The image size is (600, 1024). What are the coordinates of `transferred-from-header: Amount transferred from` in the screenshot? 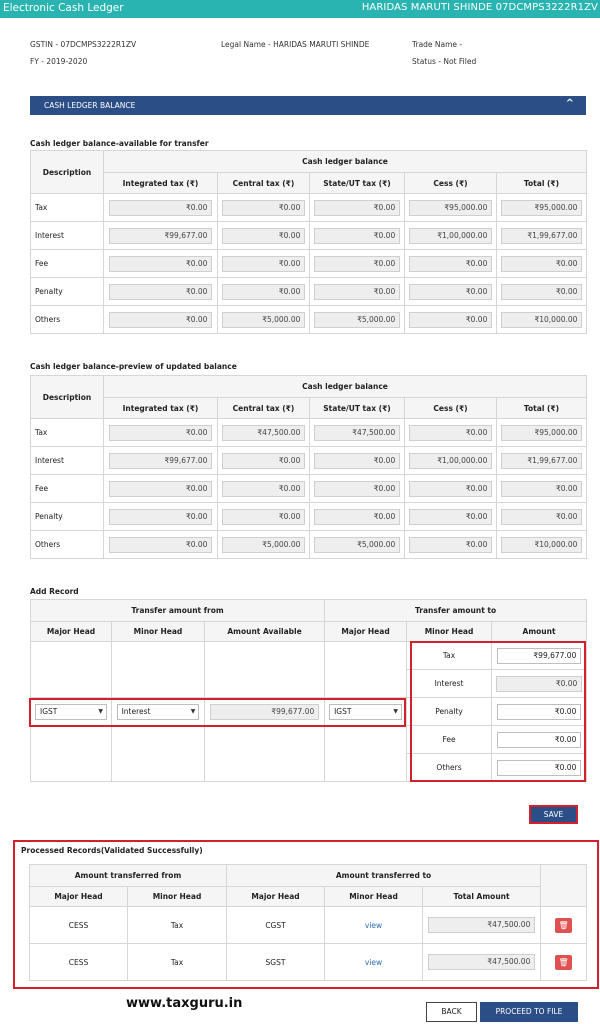 It's located at (128, 875).